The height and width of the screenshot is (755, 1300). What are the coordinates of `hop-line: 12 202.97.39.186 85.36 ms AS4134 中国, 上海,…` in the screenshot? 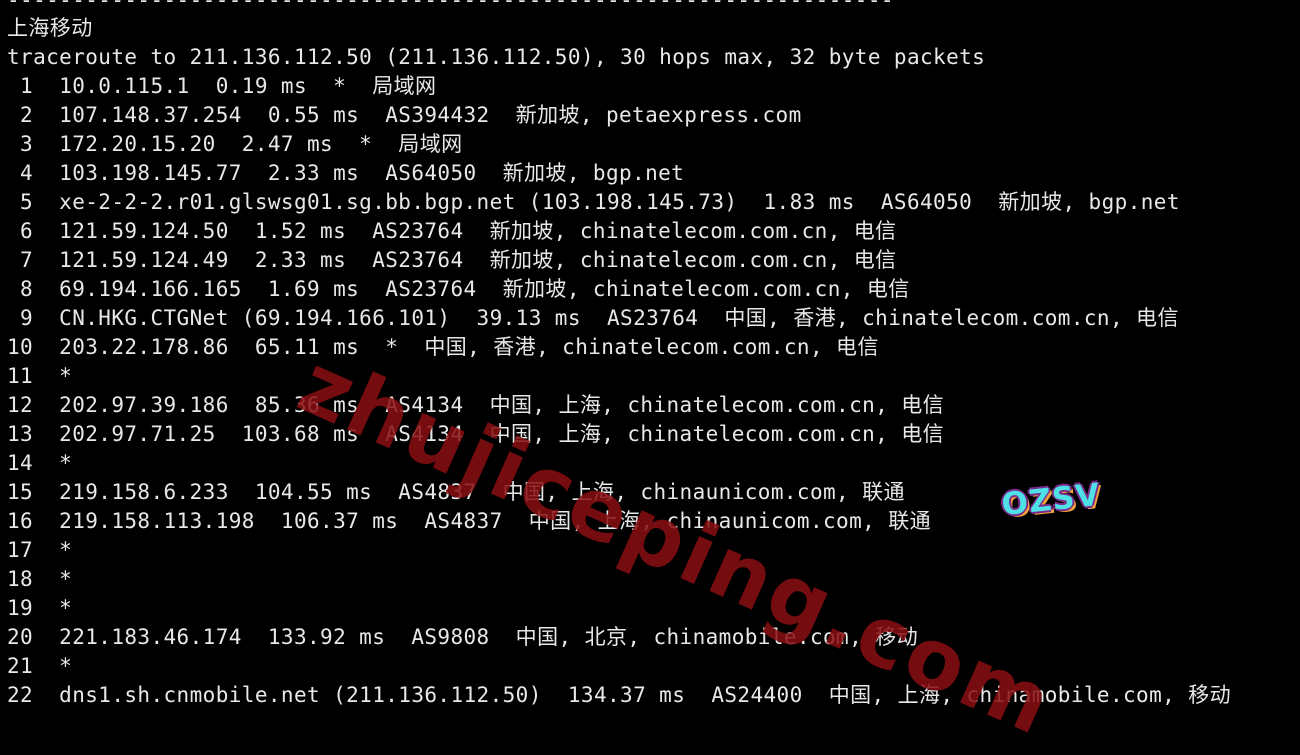 It's located at (476, 405).